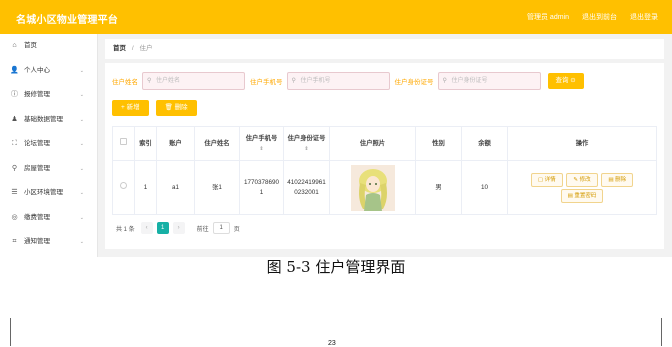  I want to click on page-corner-left, so click(12, 332).